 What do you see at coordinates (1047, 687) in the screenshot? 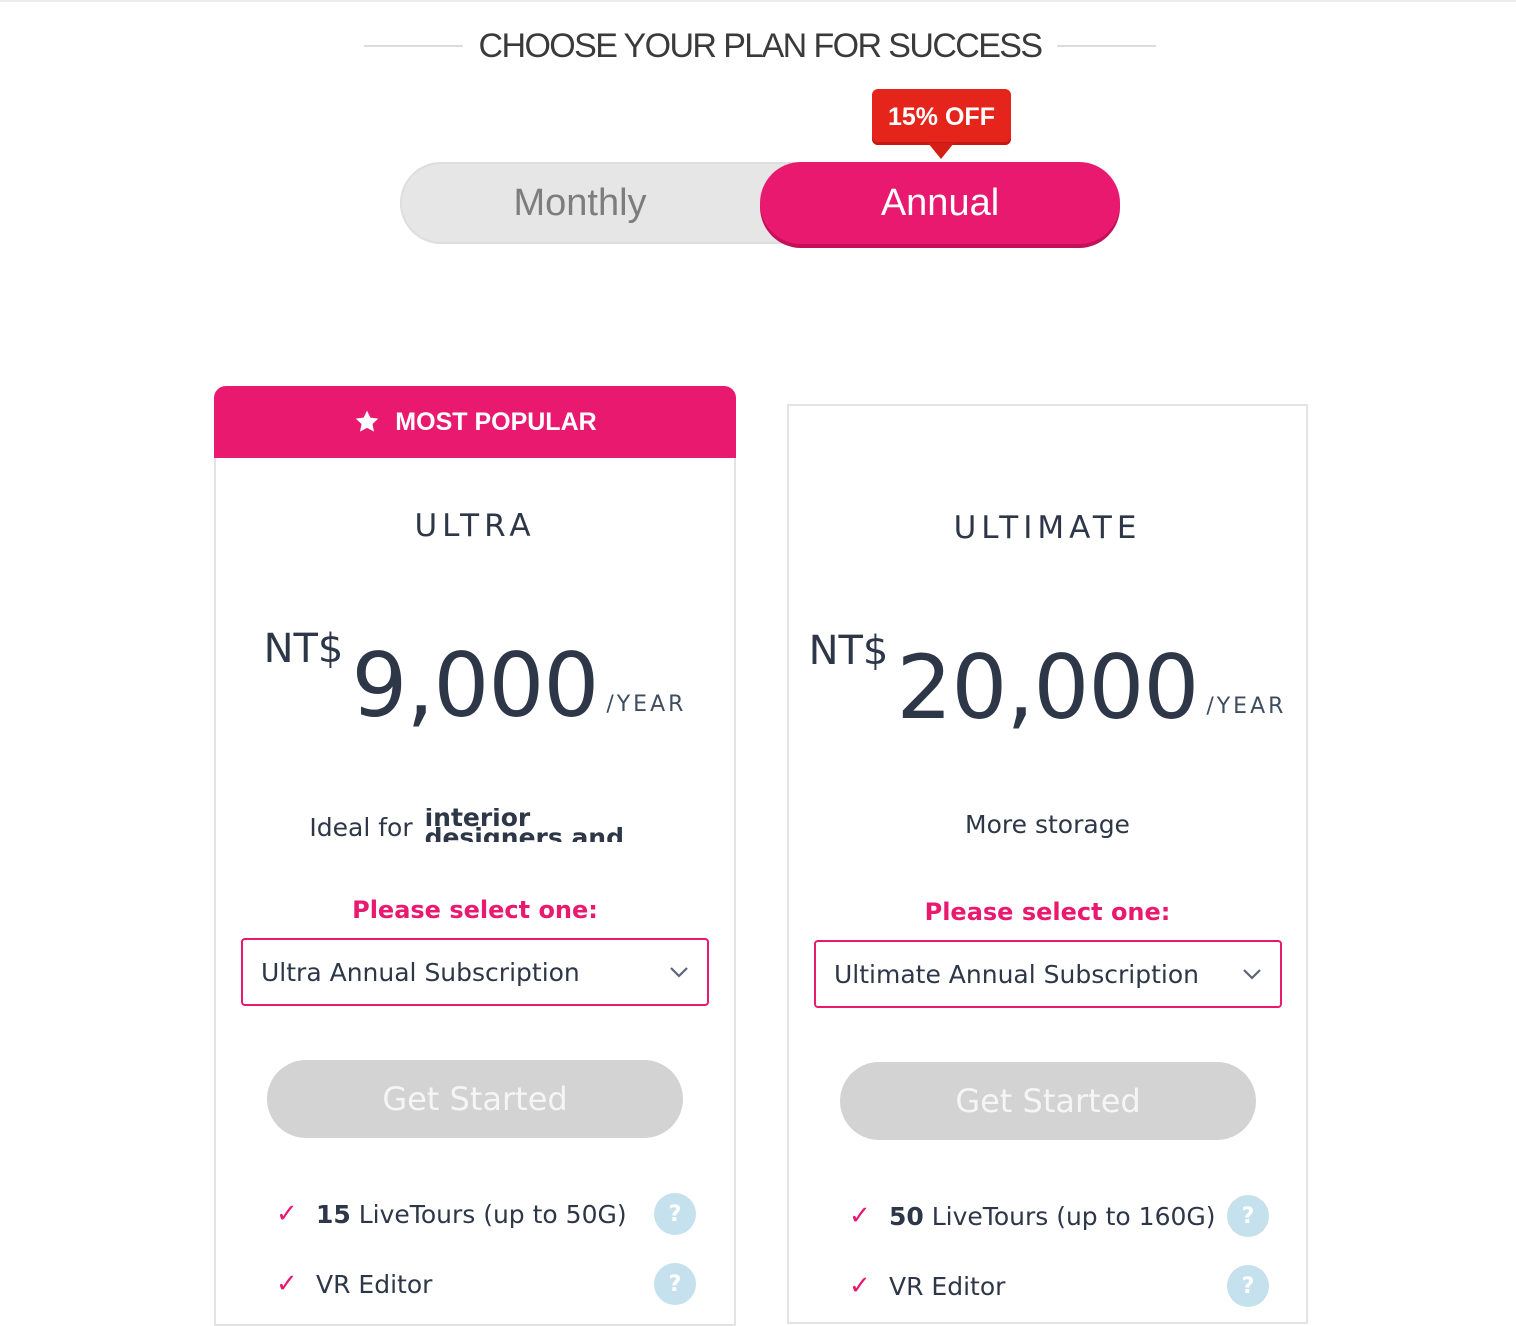
I see `price-amount: 20,000` at bounding box center [1047, 687].